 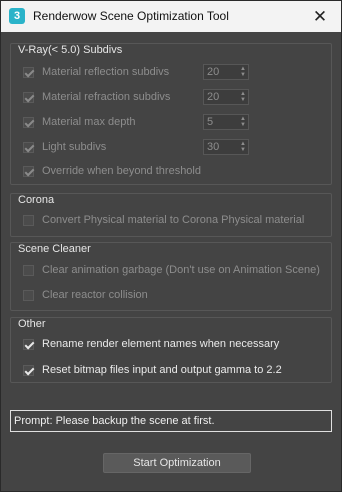 I want to click on corona-group-title: Corona, so click(x=36, y=200).